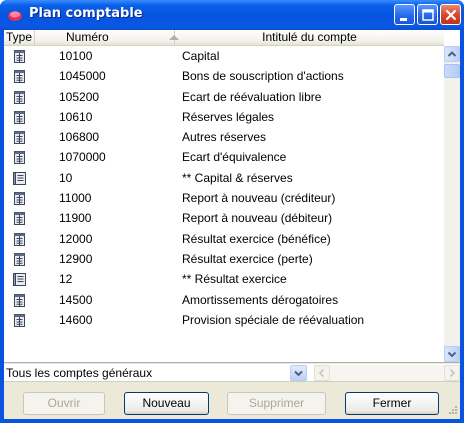 The width and height of the screenshot is (464, 423). What do you see at coordinates (259, 198) in the screenshot?
I see `account-label: Report à nouveau (créditeur)` at bounding box center [259, 198].